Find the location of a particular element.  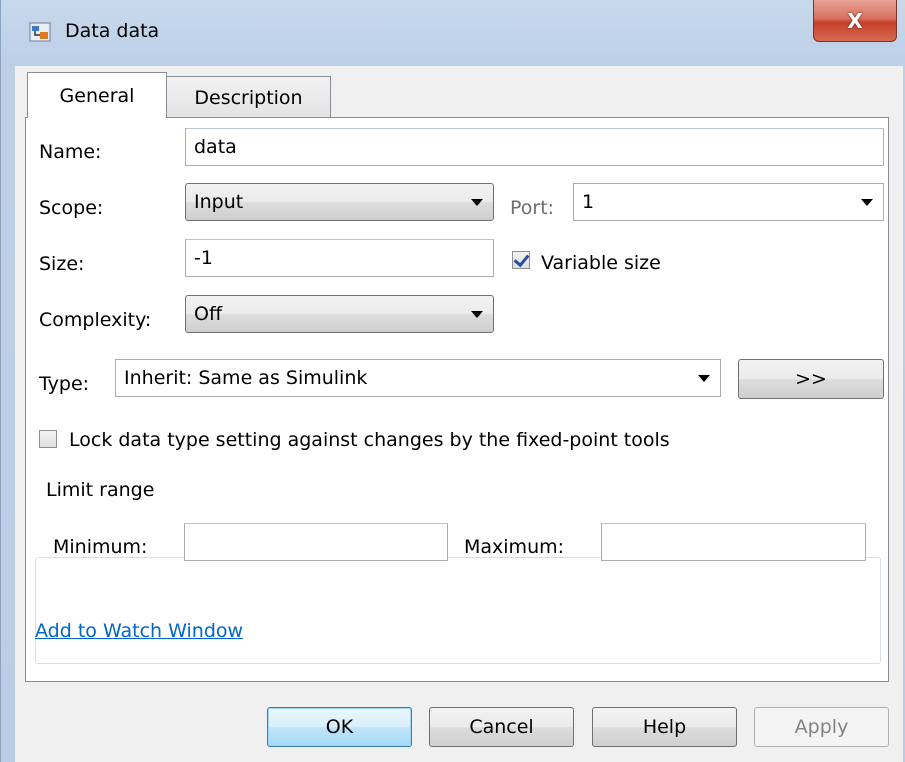

limit-range-group is located at coordinates (458, 610).